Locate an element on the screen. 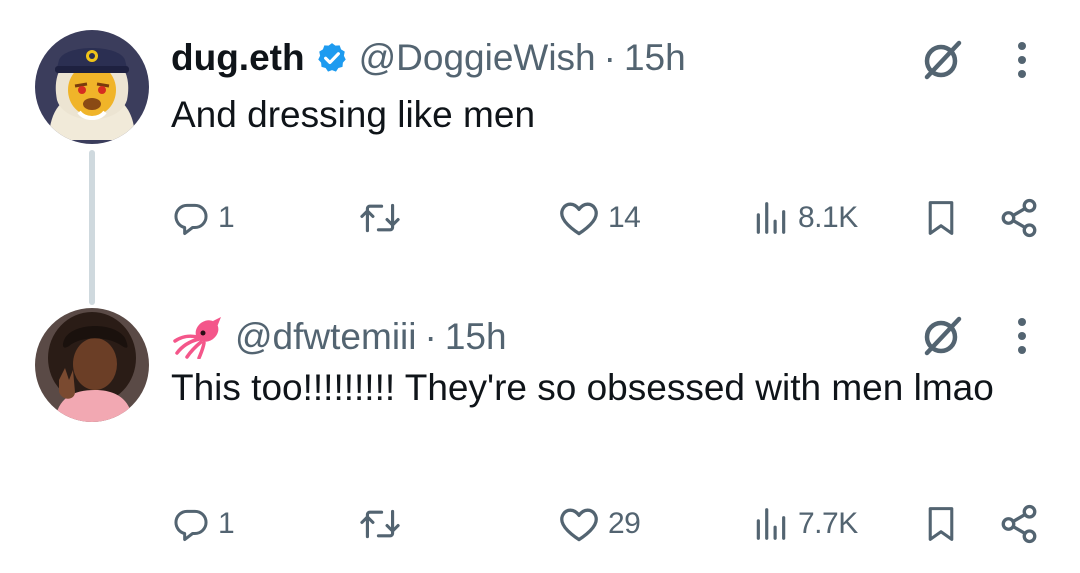  username-handle: @DoggieWish is located at coordinates (477, 58).